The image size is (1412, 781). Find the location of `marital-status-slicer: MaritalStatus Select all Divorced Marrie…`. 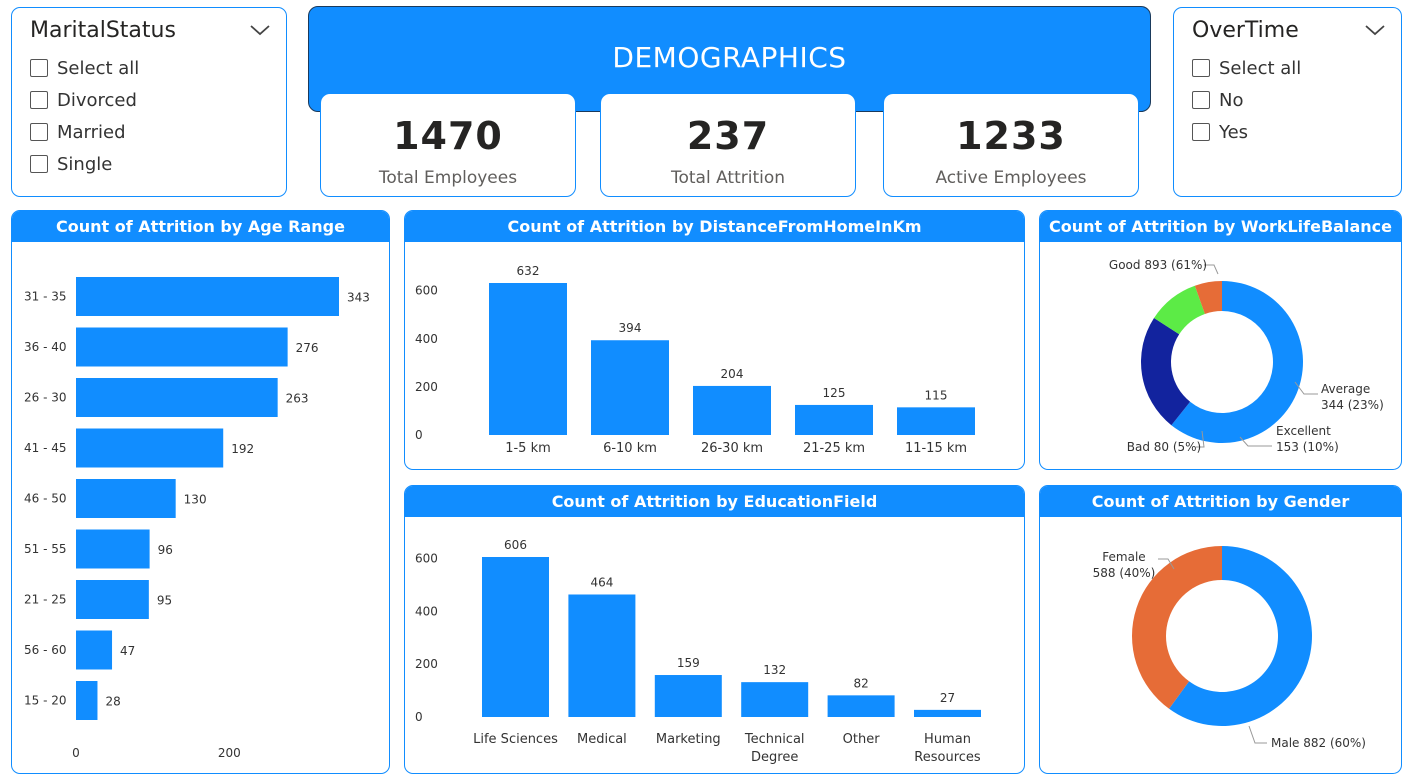

marital-status-slicer: MaritalStatus Select all Divorced Marrie… is located at coordinates (149, 102).